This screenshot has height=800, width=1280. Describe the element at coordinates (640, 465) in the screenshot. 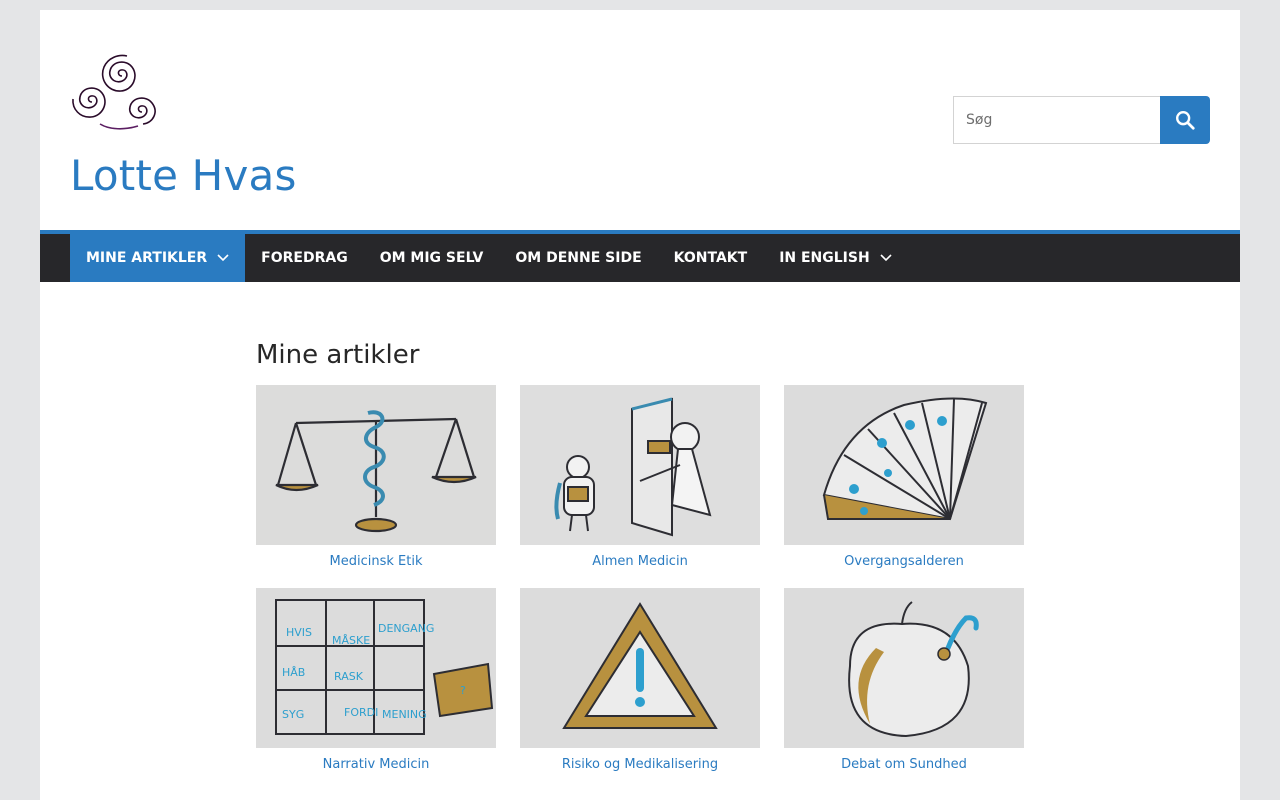

I see `doctor-door-drawing` at that location.